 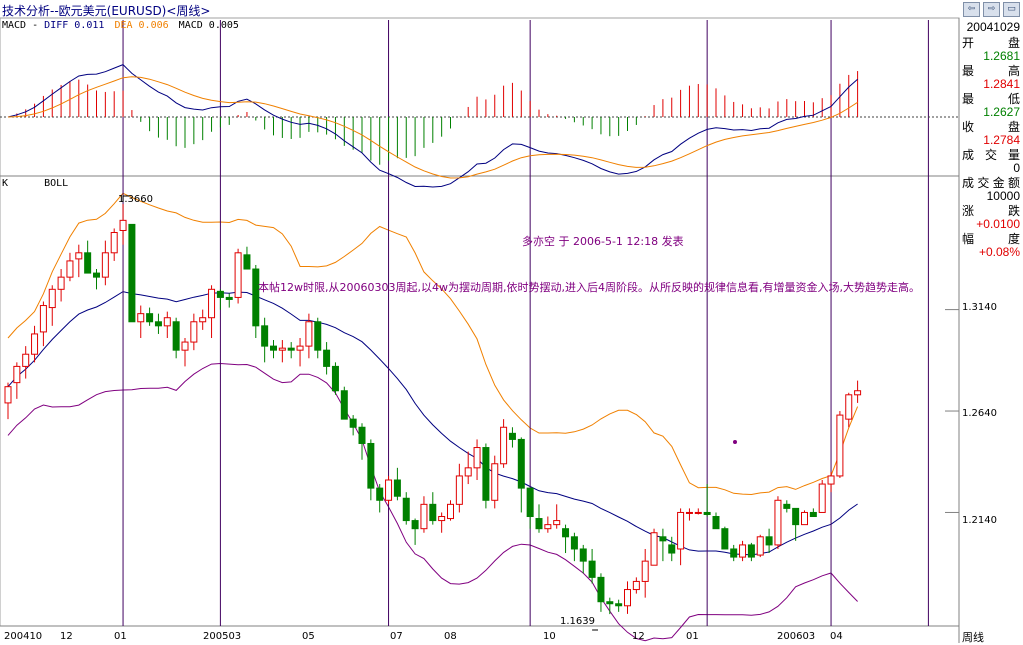 I want to click on purple-dot, so click(x=735, y=442).